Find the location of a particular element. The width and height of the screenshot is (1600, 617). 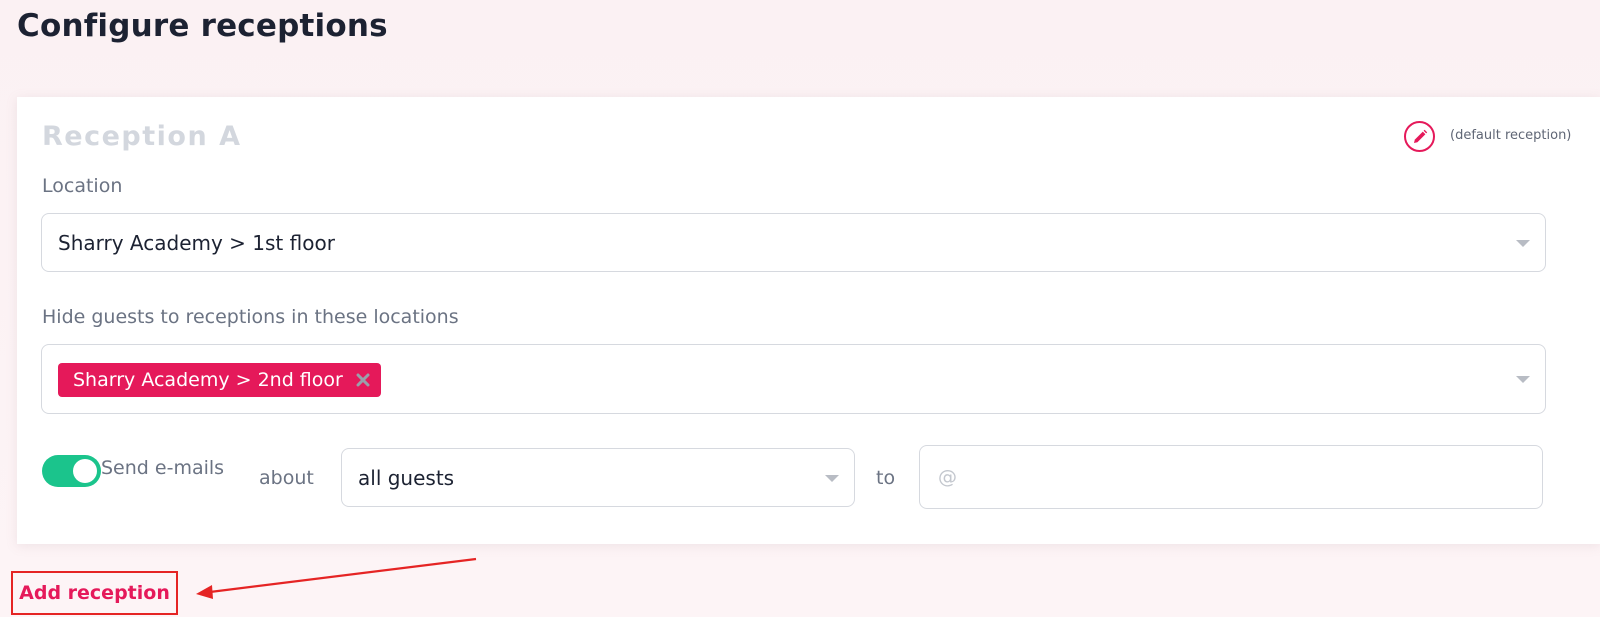

pencil-icon is located at coordinates (1420, 136).